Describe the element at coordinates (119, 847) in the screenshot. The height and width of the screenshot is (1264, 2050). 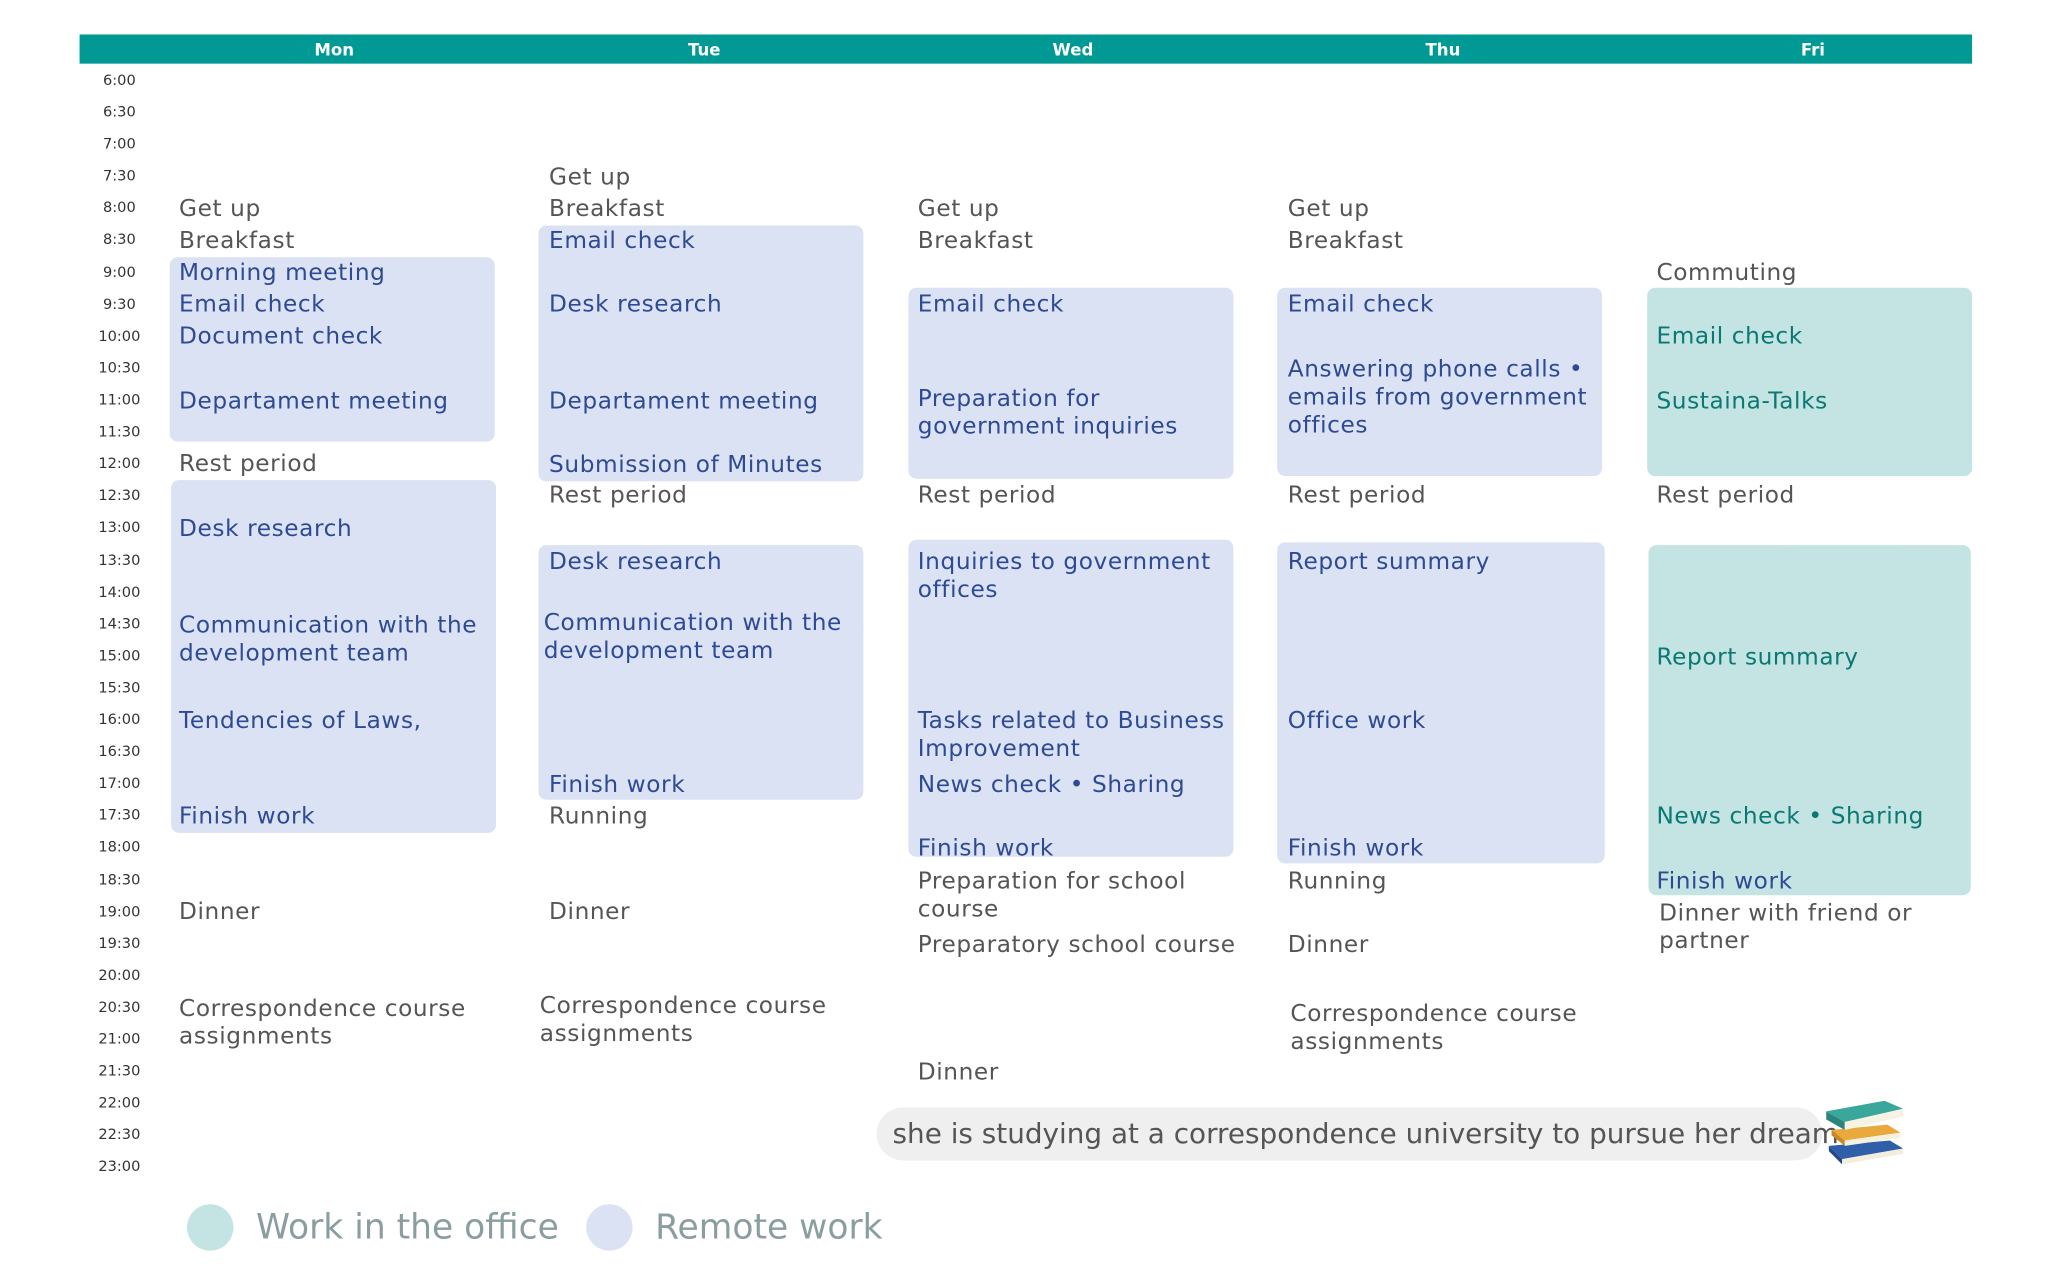
I see `time-label: 18:00` at that location.